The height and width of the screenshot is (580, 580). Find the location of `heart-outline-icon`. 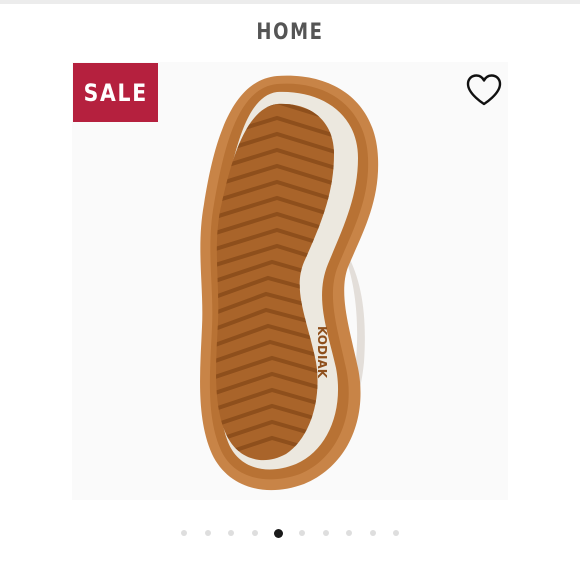

heart-outline-icon is located at coordinates (484, 90).